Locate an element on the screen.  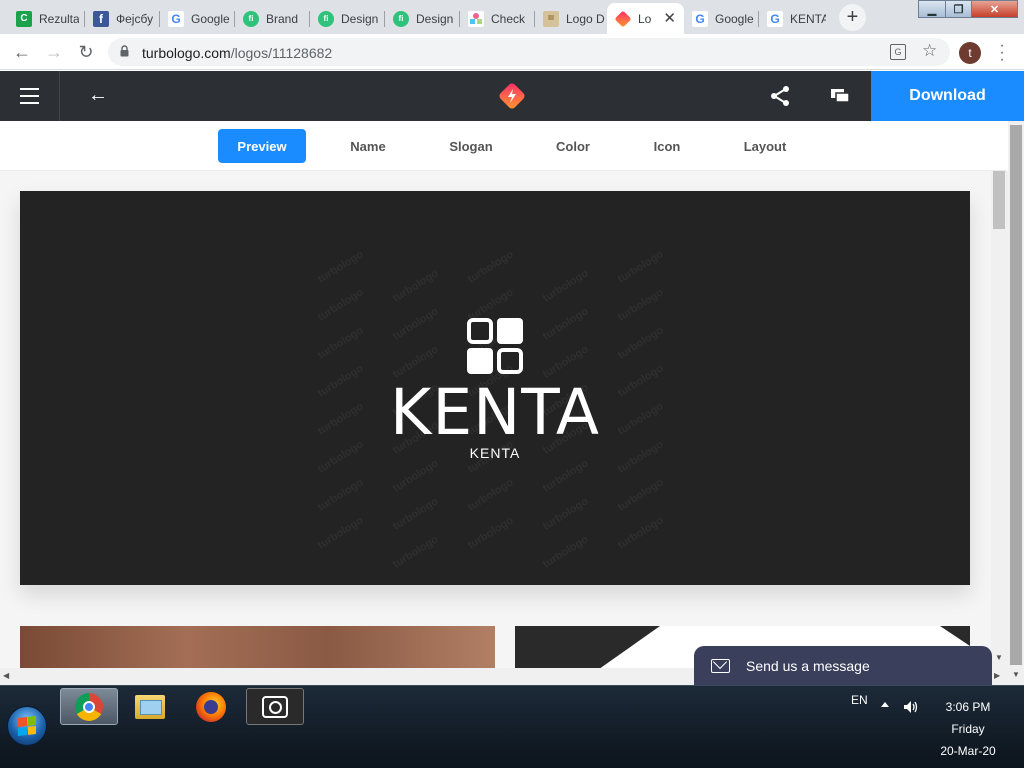
browser-tab-active: Lo ✕ is located at coordinates (645, 18).